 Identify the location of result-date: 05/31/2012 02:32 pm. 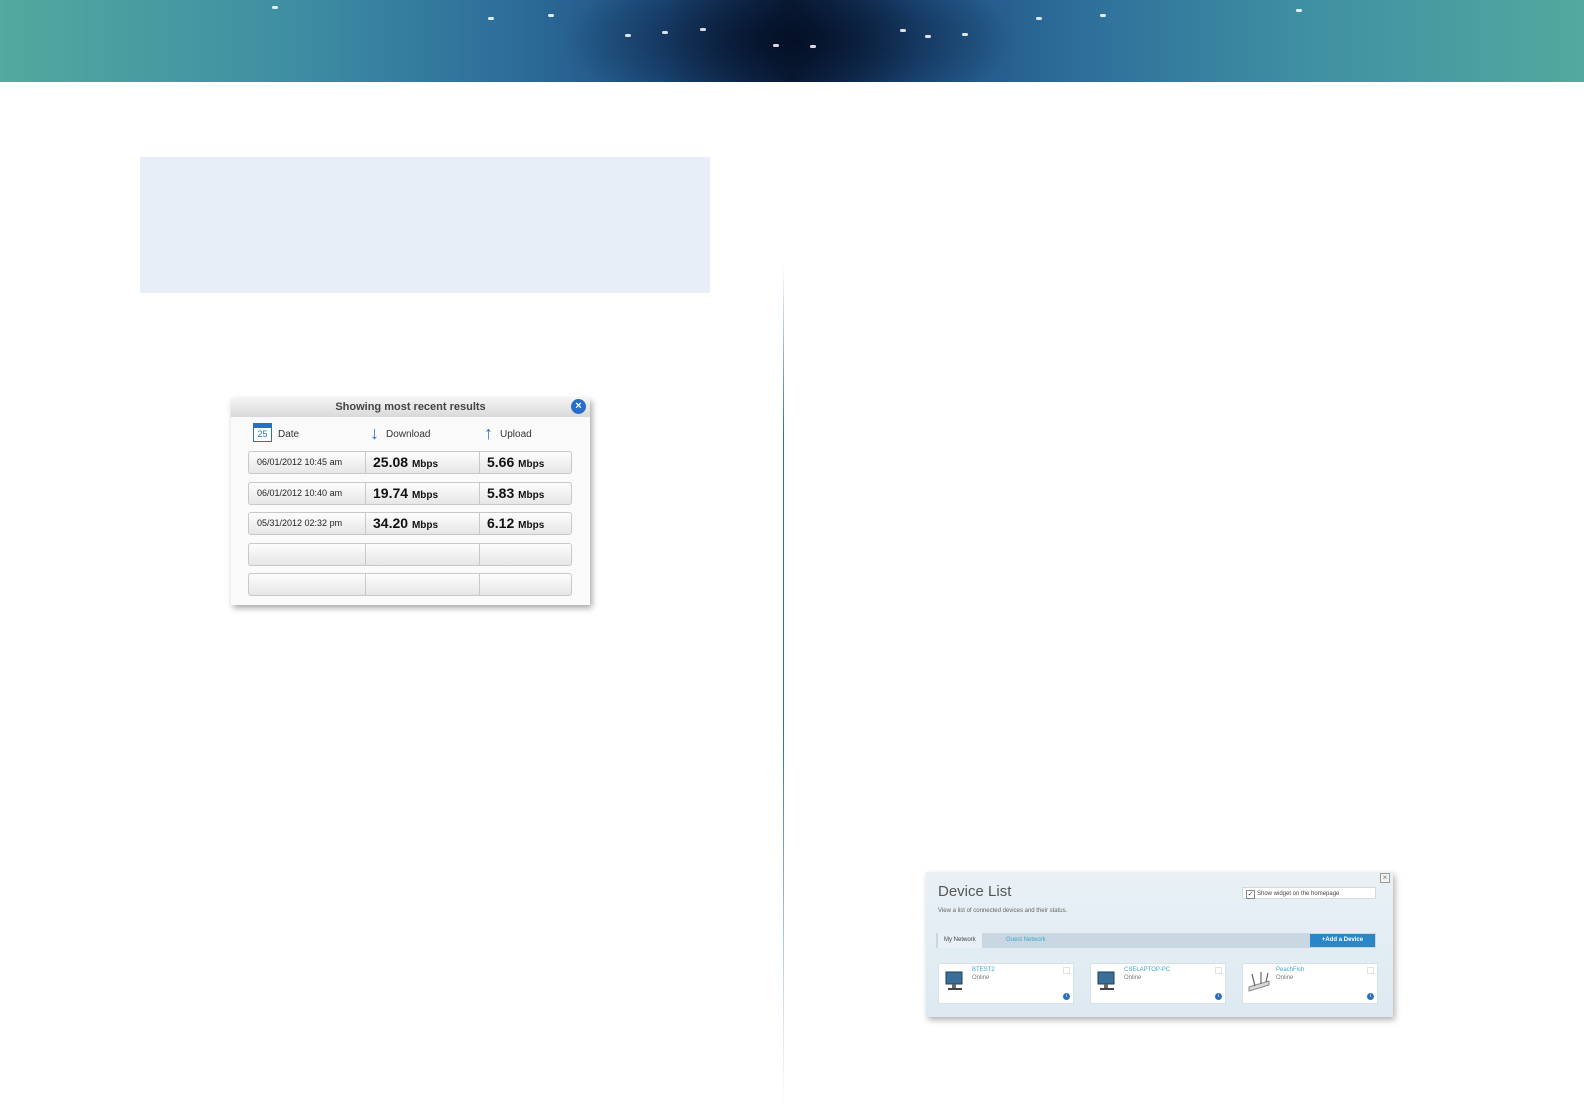
(300, 523).